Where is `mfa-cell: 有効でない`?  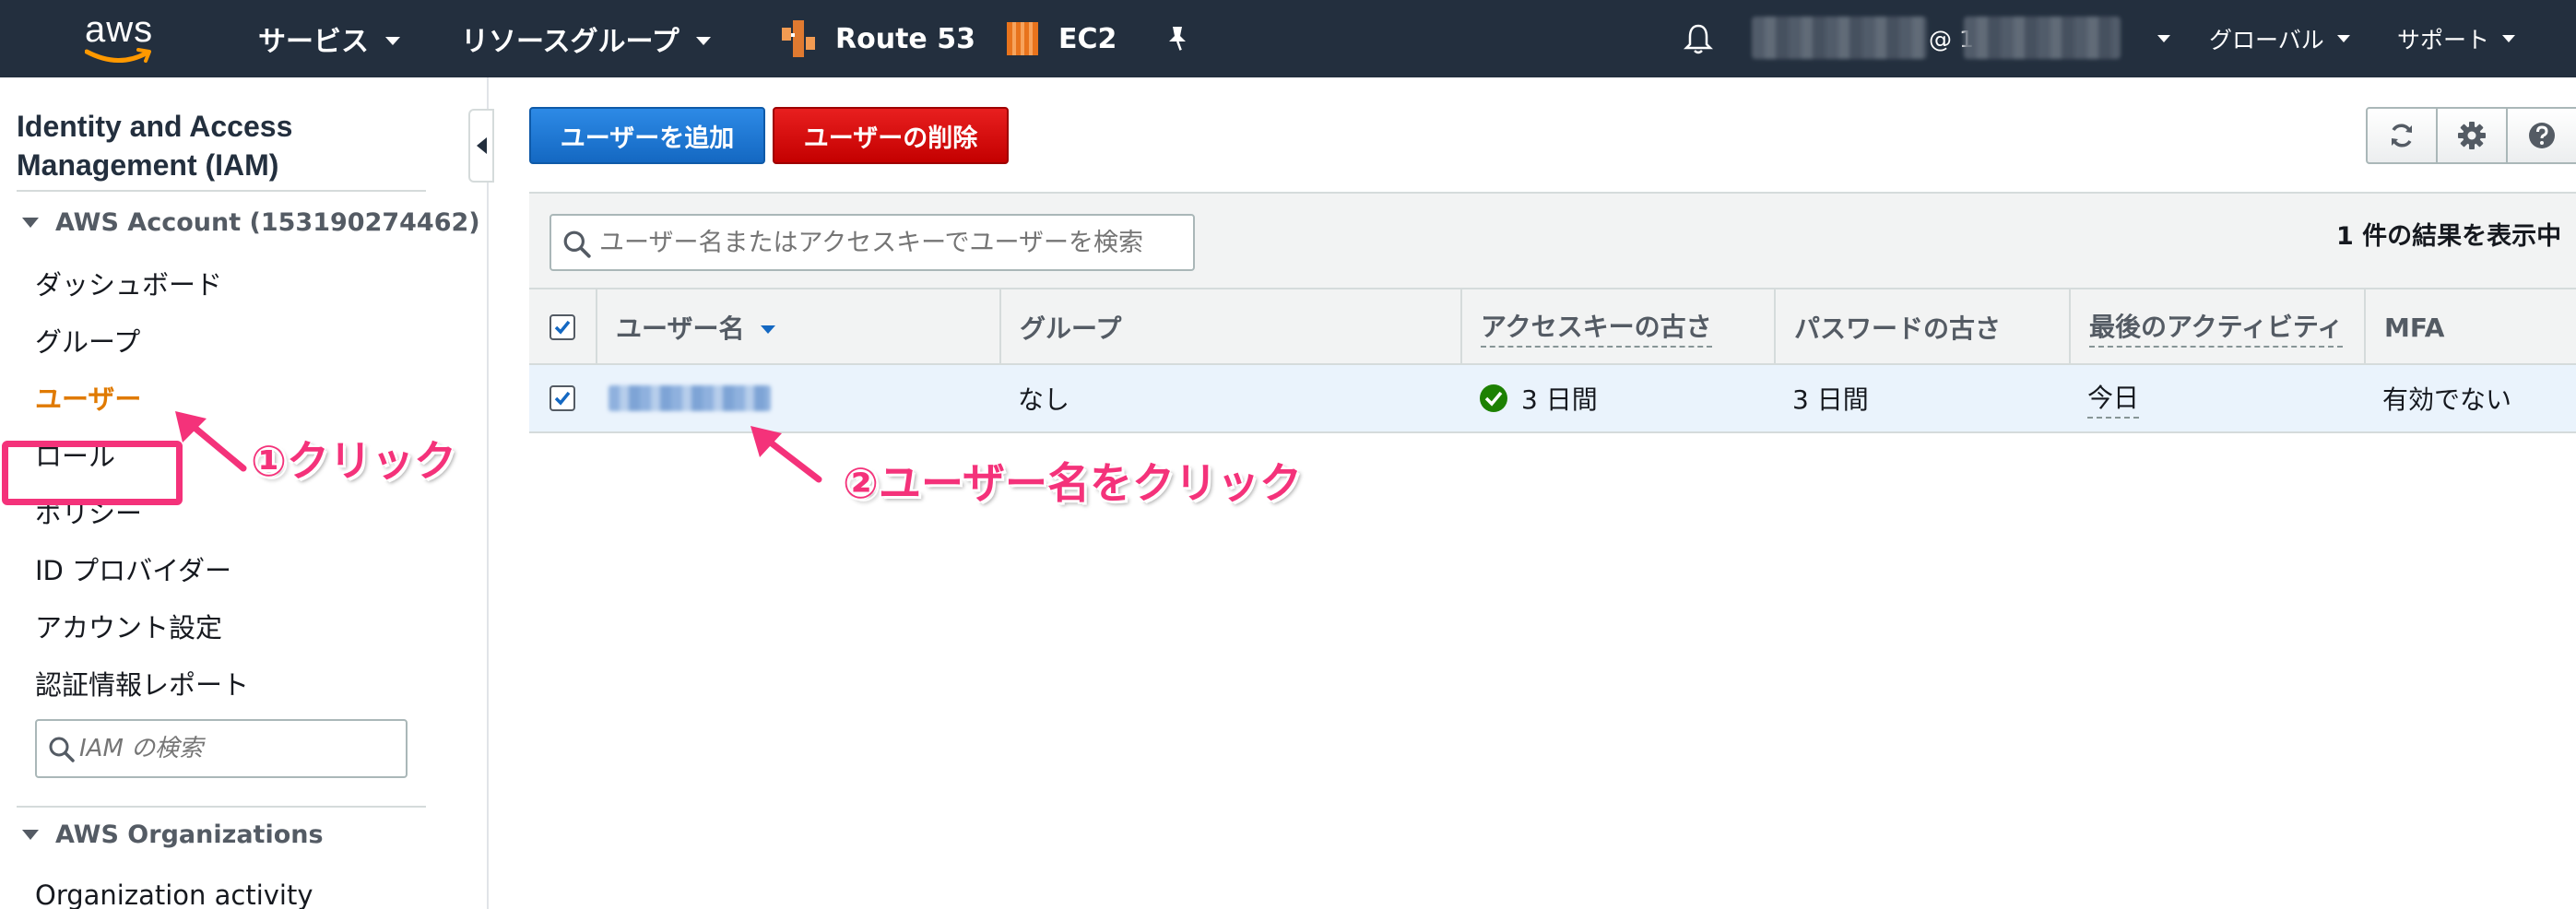
mfa-cell: 有効でない is located at coordinates (2447, 399).